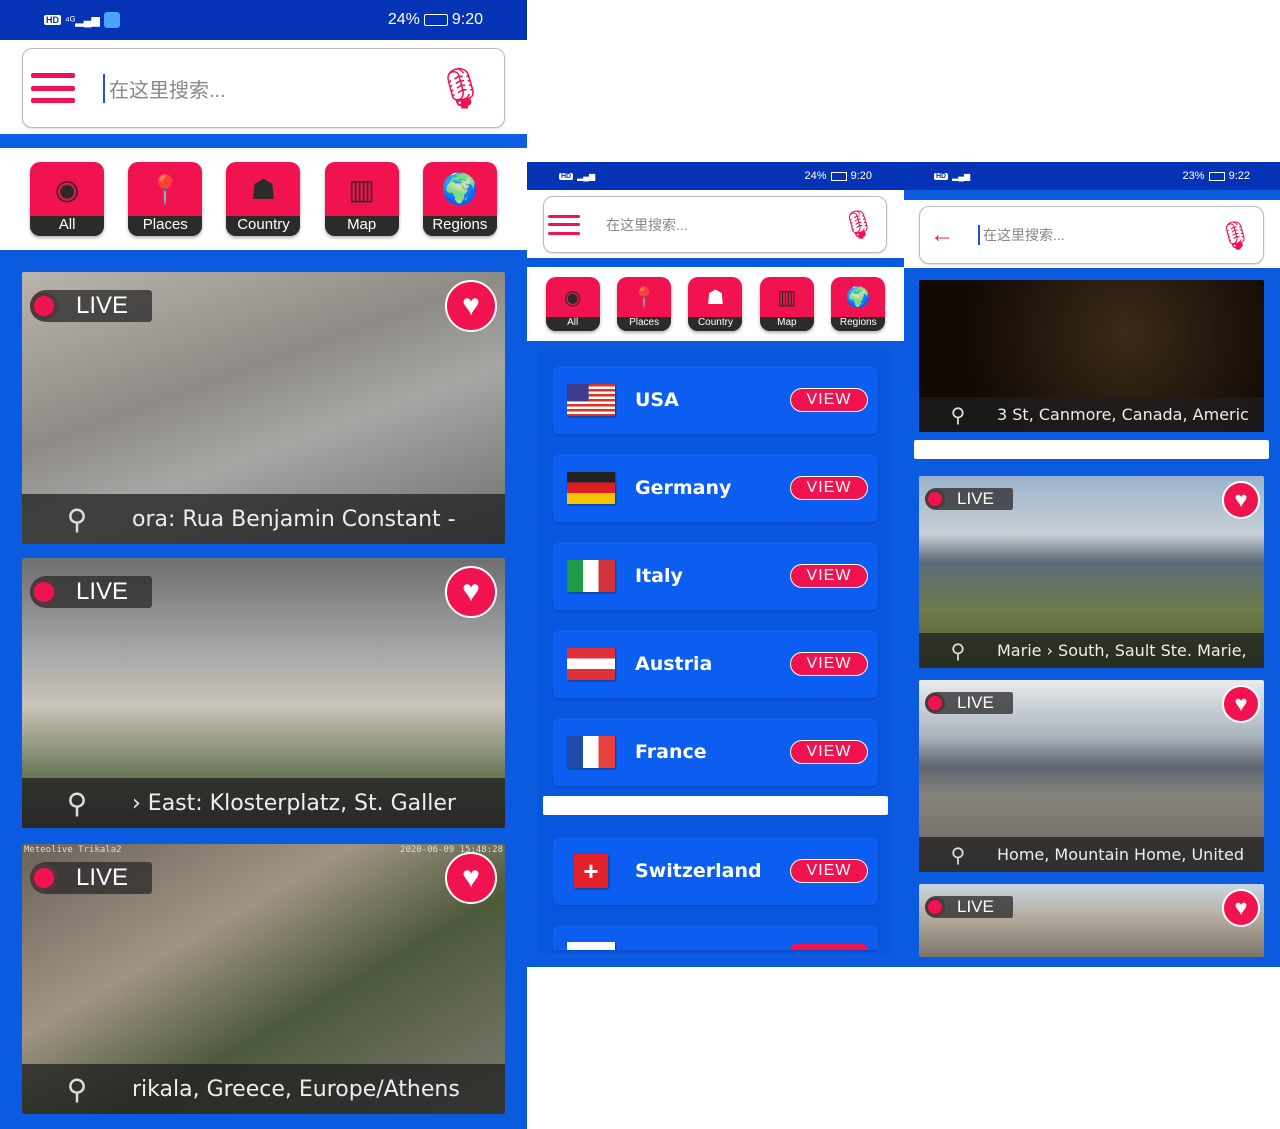  Describe the element at coordinates (715, 576) in the screenshot. I see `country-row-italy: Italy VIEW` at that location.